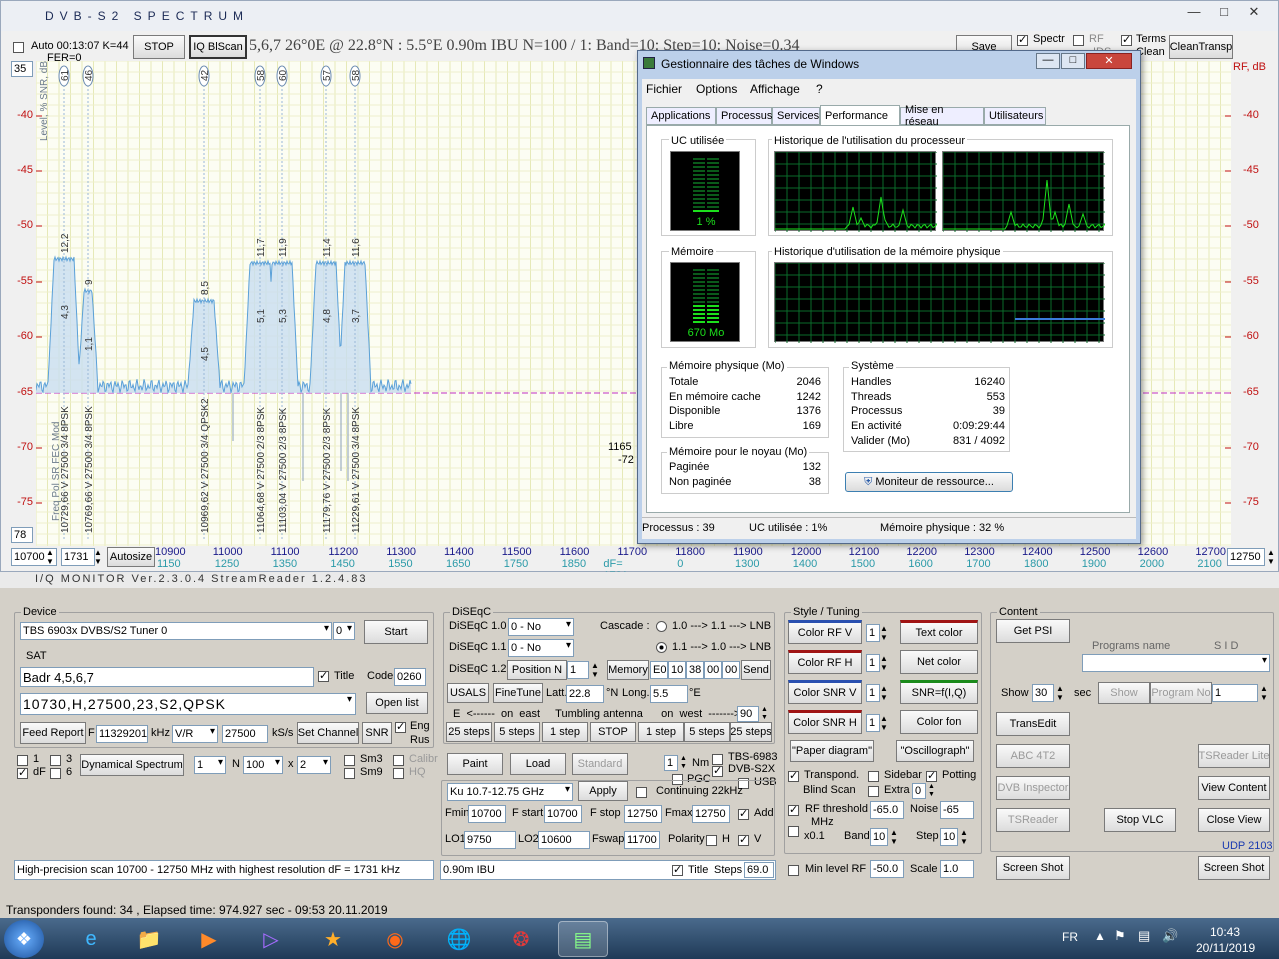  I want to click on taskmgr-minimize-icon: —, so click(1048, 61).